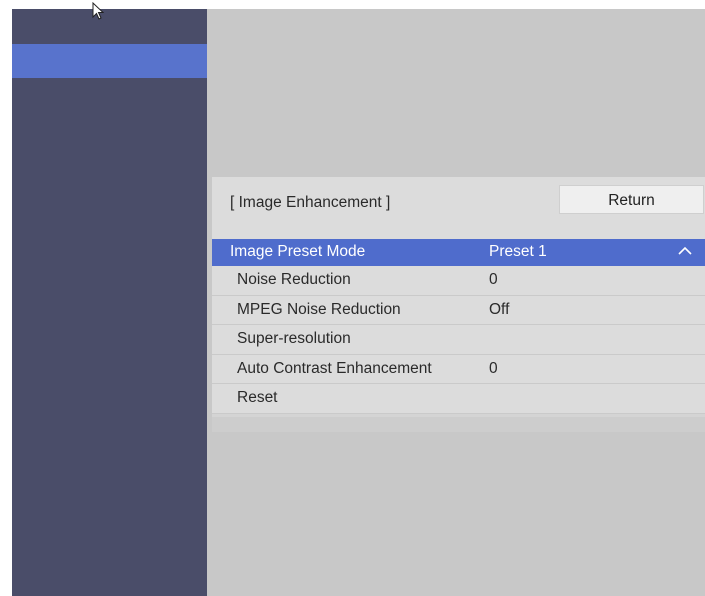 The height and width of the screenshot is (596, 705). What do you see at coordinates (458, 340) in the screenshot?
I see `menu-row-super-resolution: Super-resolution` at bounding box center [458, 340].